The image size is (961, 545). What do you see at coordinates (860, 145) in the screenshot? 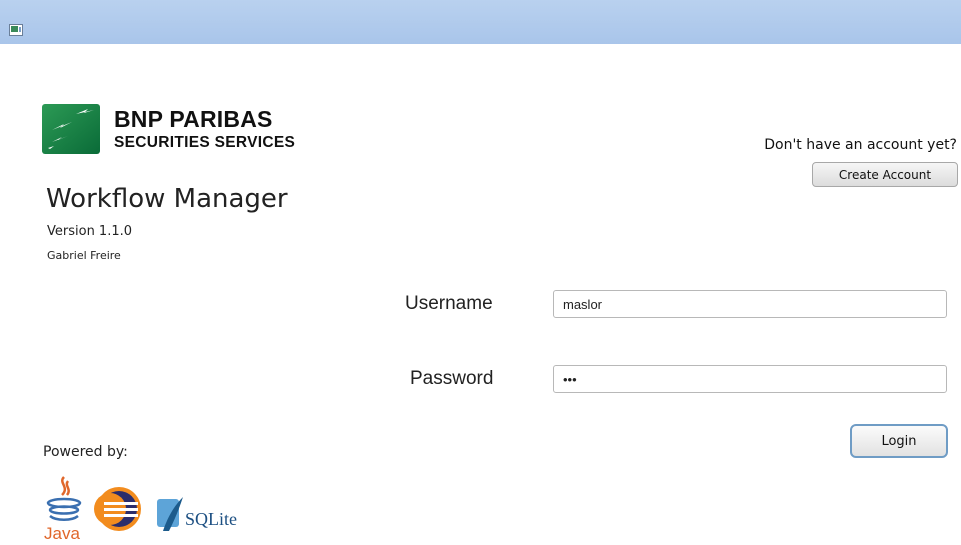
I see `account-prompt: Don't have an account yet?` at bounding box center [860, 145].